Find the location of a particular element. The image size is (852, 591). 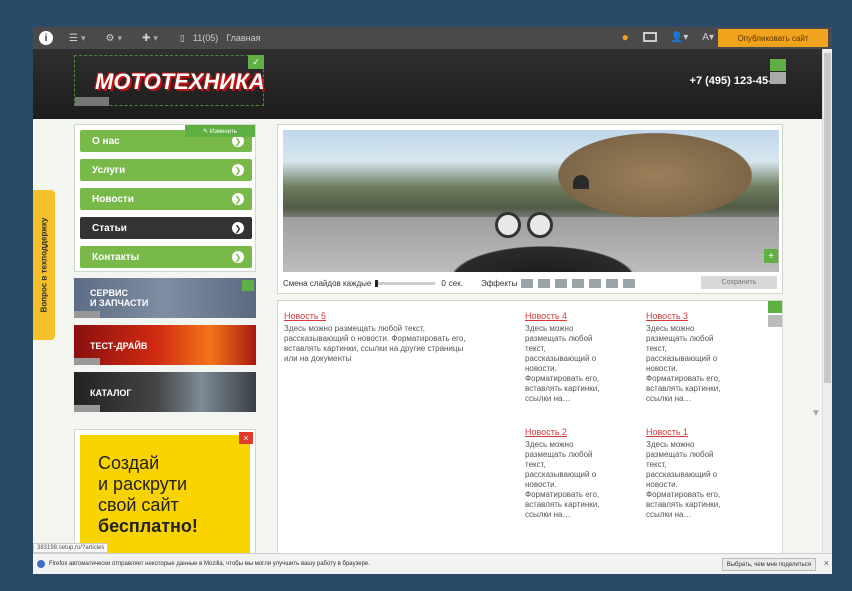

edit-news-icon is located at coordinates (775, 307).